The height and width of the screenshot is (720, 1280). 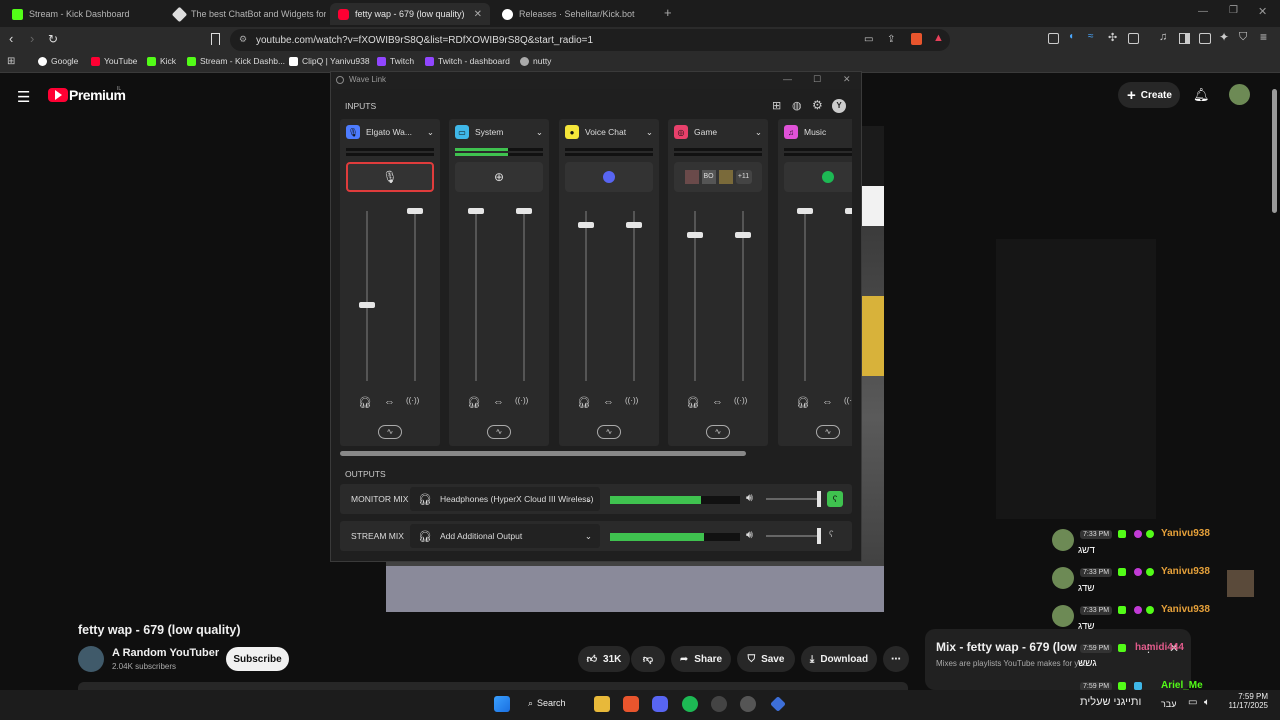 What do you see at coordinates (215, 39) in the screenshot?
I see `bookmark-icon` at bounding box center [215, 39].